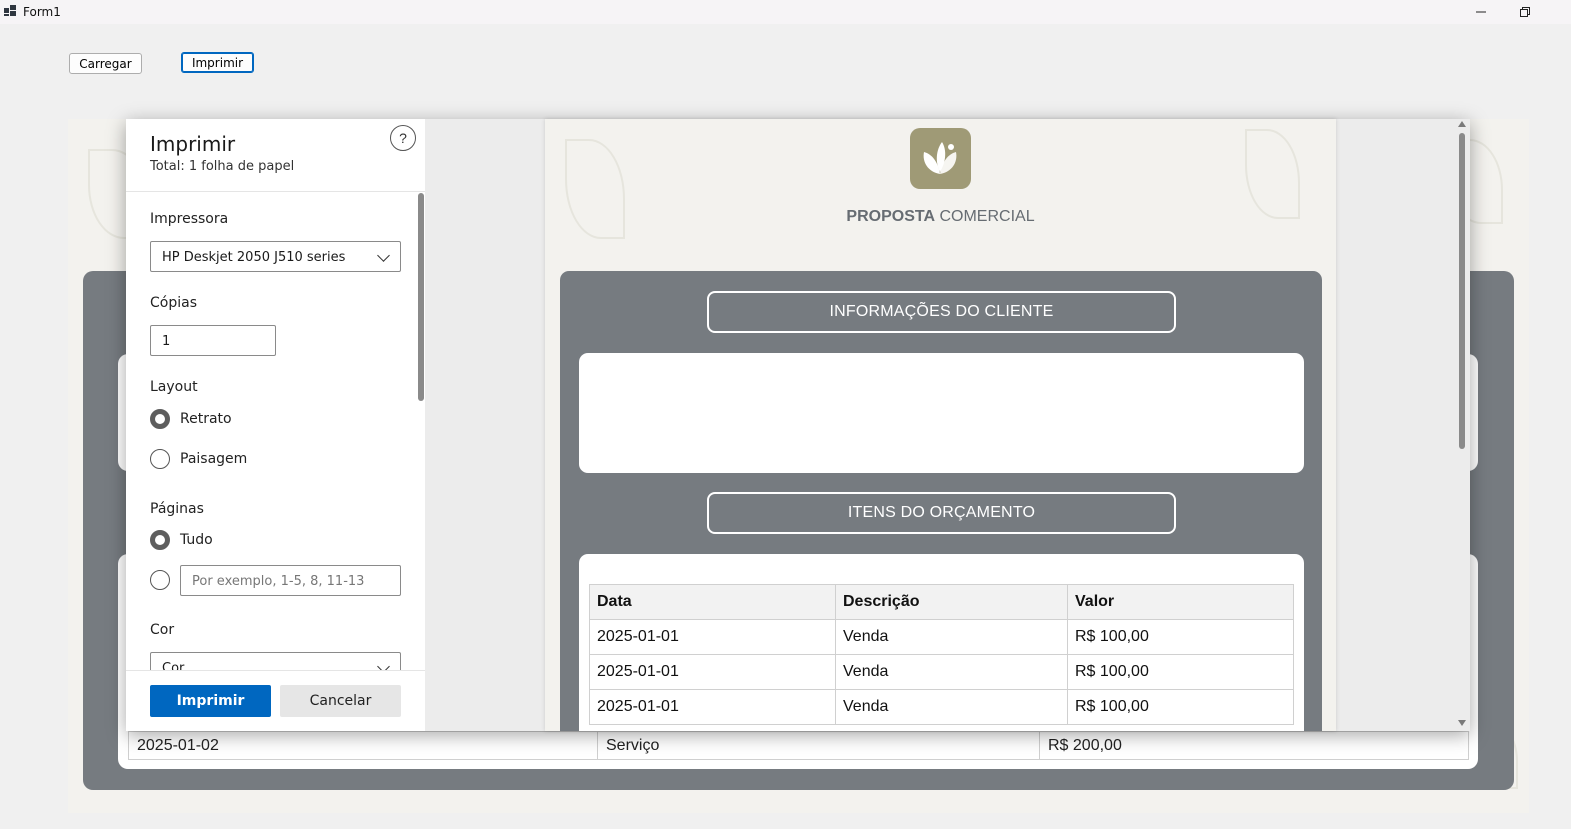 This screenshot has height=829, width=1571. What do you see at coordinates (174, 387) in the screenshot?
I see `layout-label: Layout` at bounding box center [174, 387].